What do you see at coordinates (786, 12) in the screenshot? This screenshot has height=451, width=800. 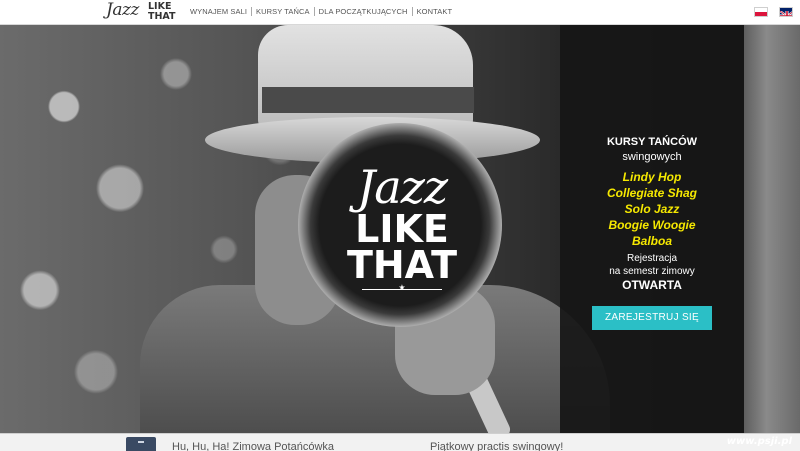 I see `uk-flag-icon` at bounding box center [786, 12].